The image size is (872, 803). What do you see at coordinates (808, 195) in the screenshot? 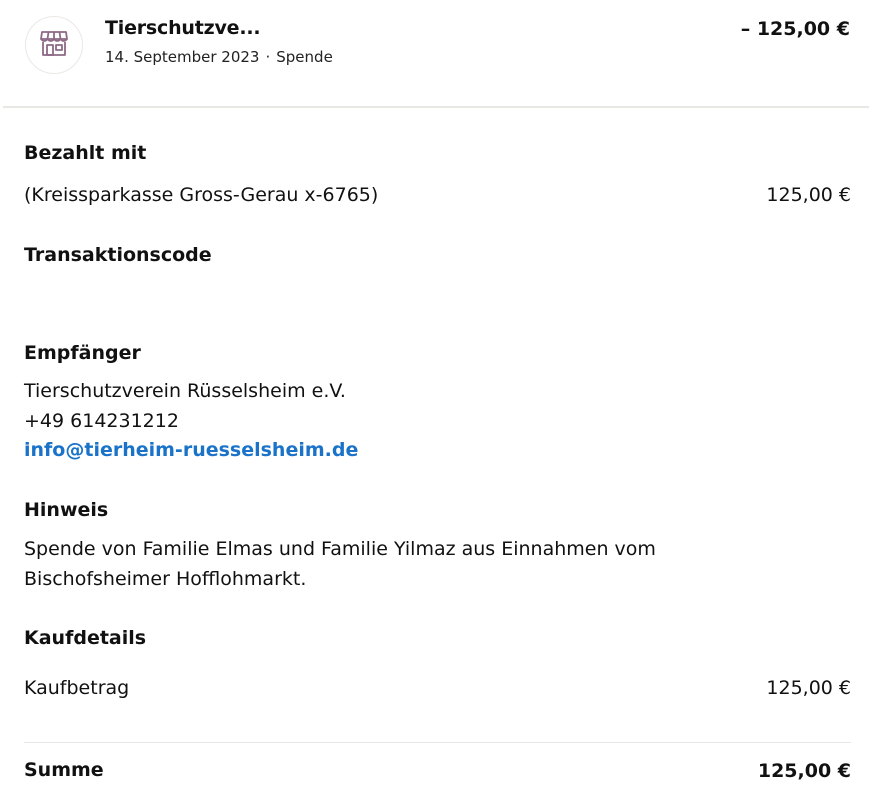
I see `payment-amount: 125,00 €` at bounding box center [808, 195].